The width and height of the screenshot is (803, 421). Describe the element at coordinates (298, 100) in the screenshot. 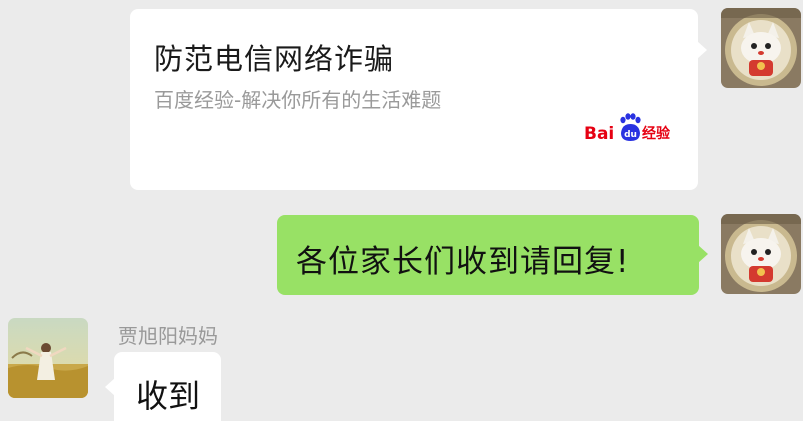

I see `link-card-description: 百度经验-解决你所有的生活难题` at that location.